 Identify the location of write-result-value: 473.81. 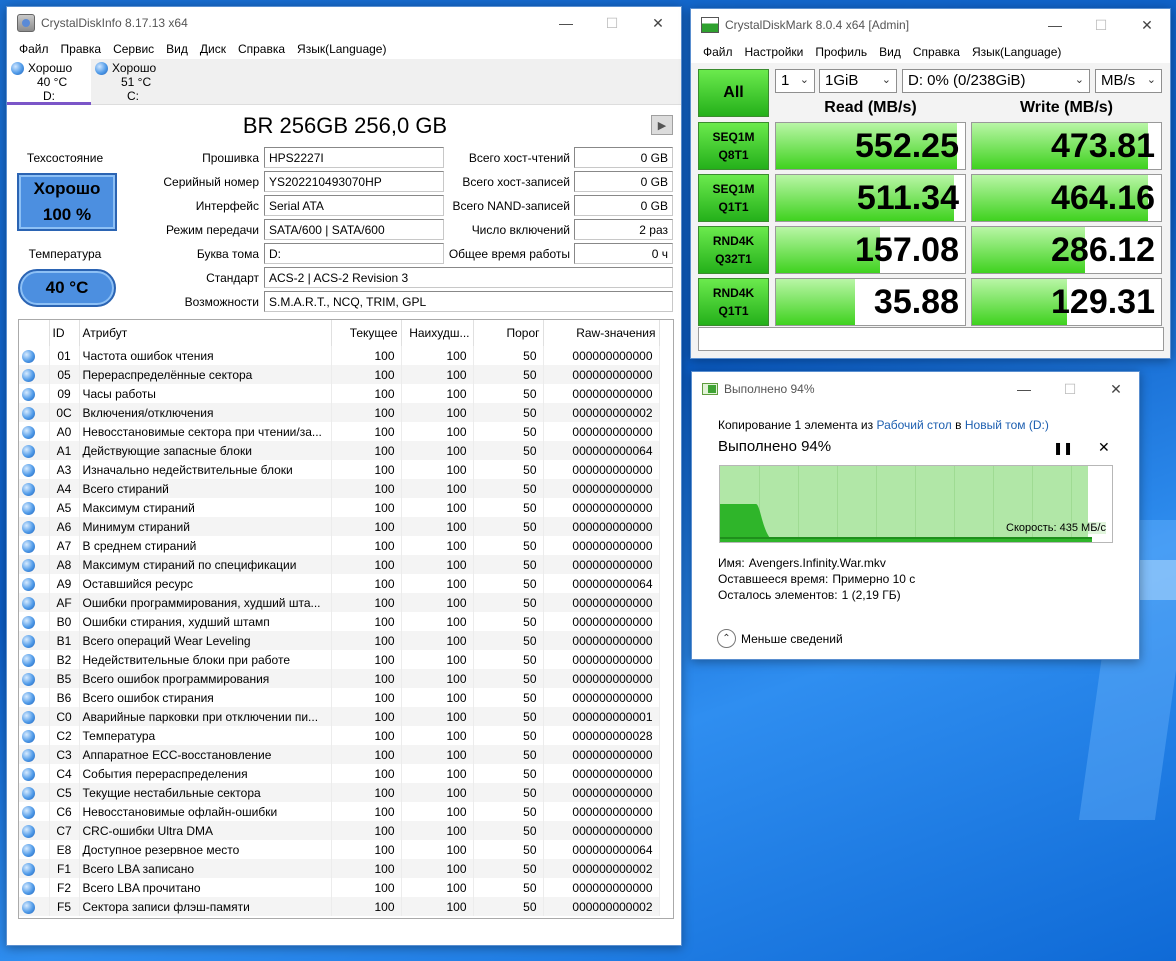
(1103, 146).